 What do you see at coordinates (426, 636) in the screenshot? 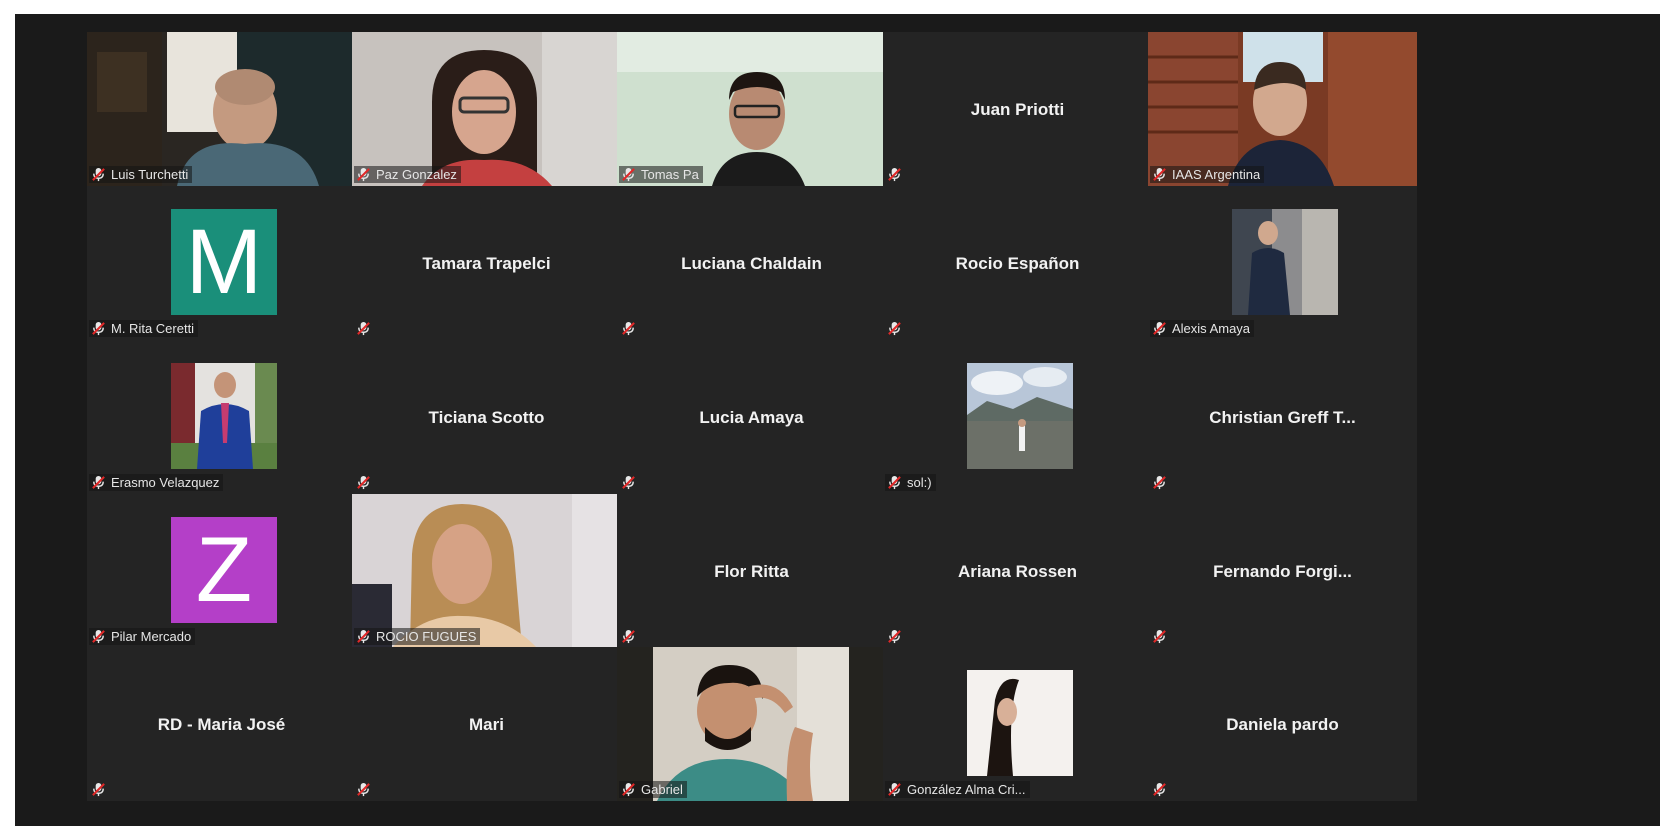
I see `participant-name: ROCIO FUGUES` at bounding box center [426, 636].